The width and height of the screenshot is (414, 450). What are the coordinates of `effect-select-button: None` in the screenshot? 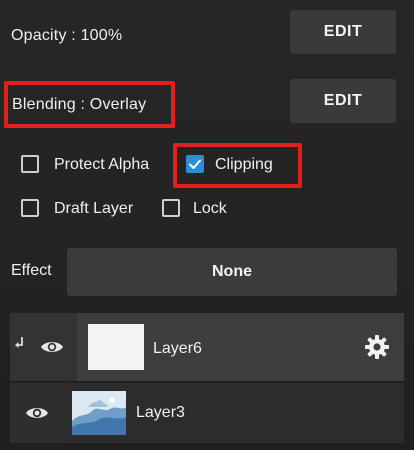 It's located at (232, 272).